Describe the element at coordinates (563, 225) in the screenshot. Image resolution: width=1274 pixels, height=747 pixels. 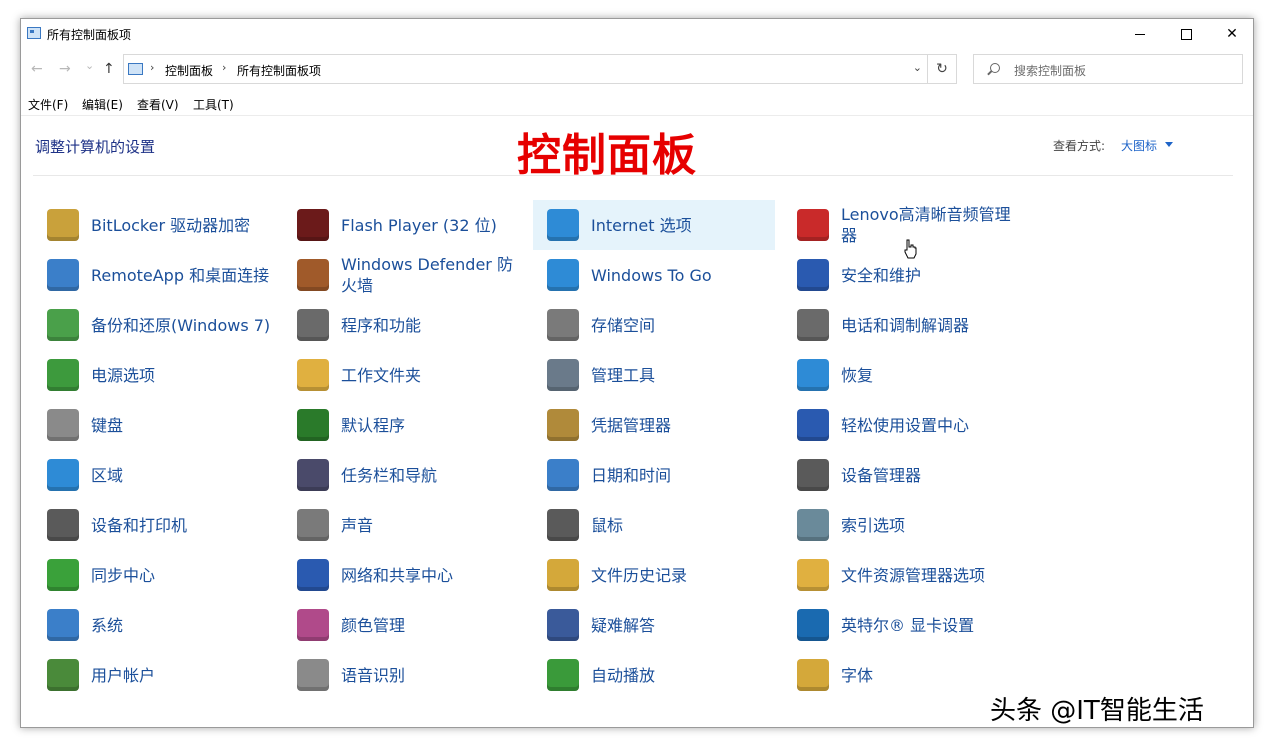
I see `internet-icon` at that location.